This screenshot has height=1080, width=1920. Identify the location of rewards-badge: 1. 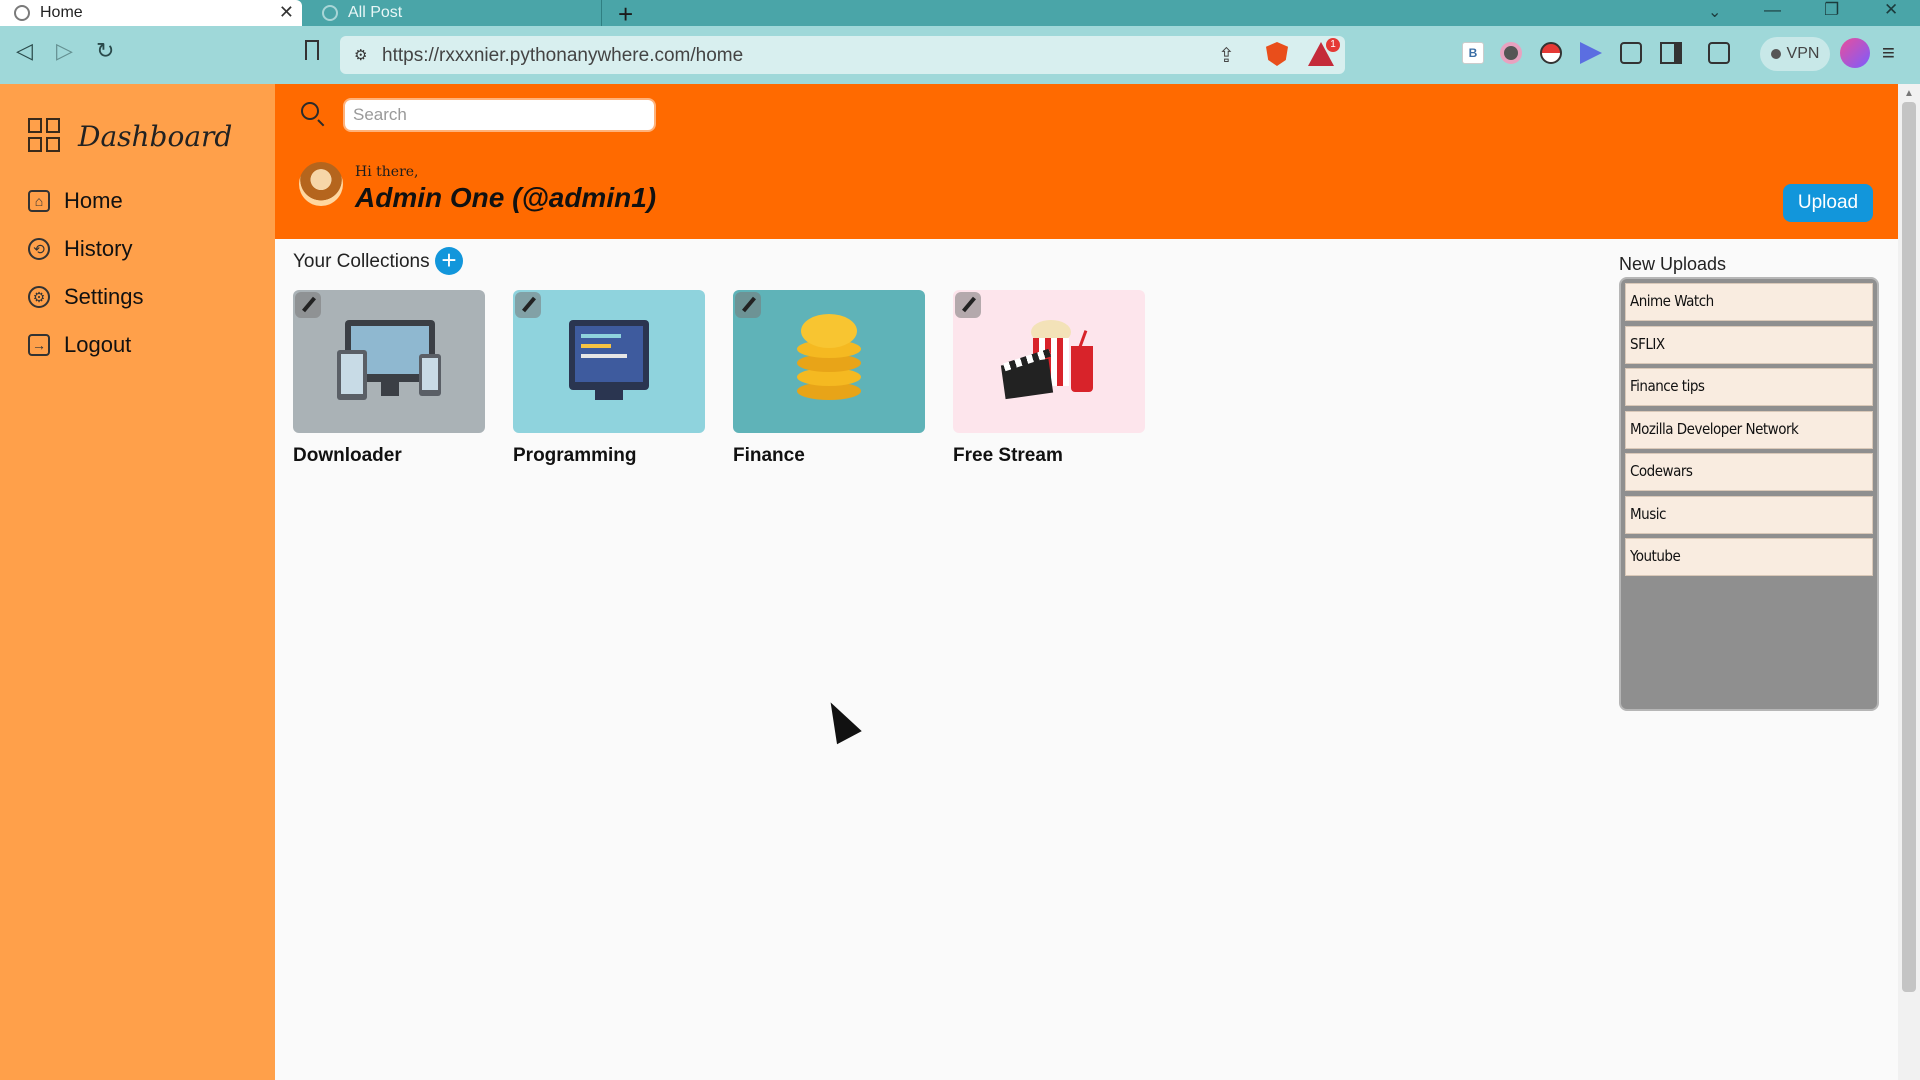
(1333, 45).